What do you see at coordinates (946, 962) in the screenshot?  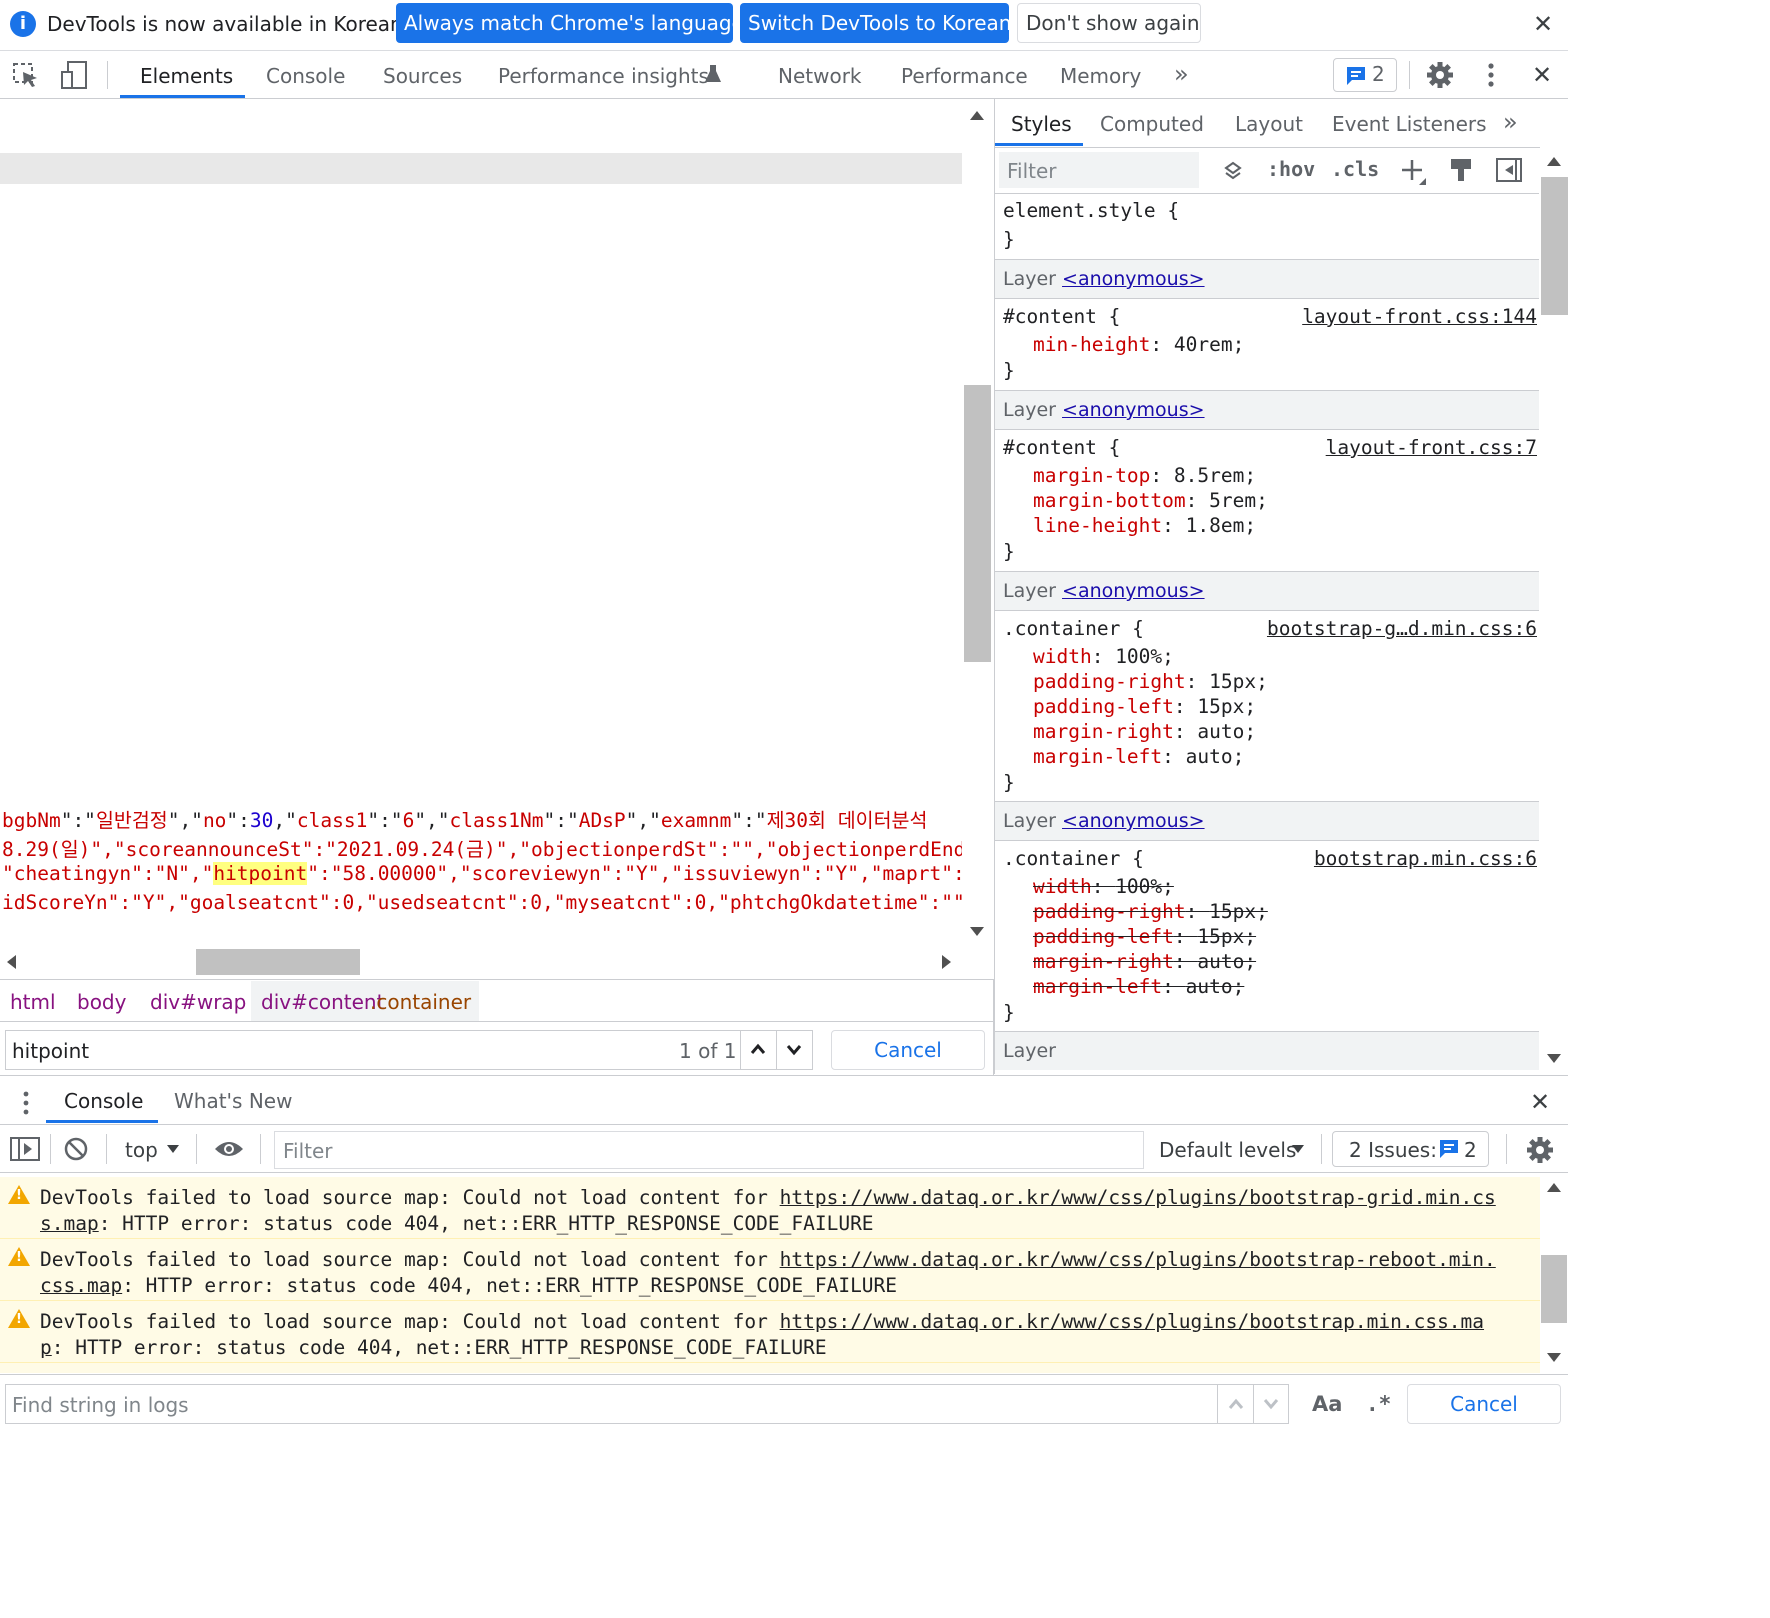 I see `scroll-right-arrow-icon` at bounding box center [946, 962].